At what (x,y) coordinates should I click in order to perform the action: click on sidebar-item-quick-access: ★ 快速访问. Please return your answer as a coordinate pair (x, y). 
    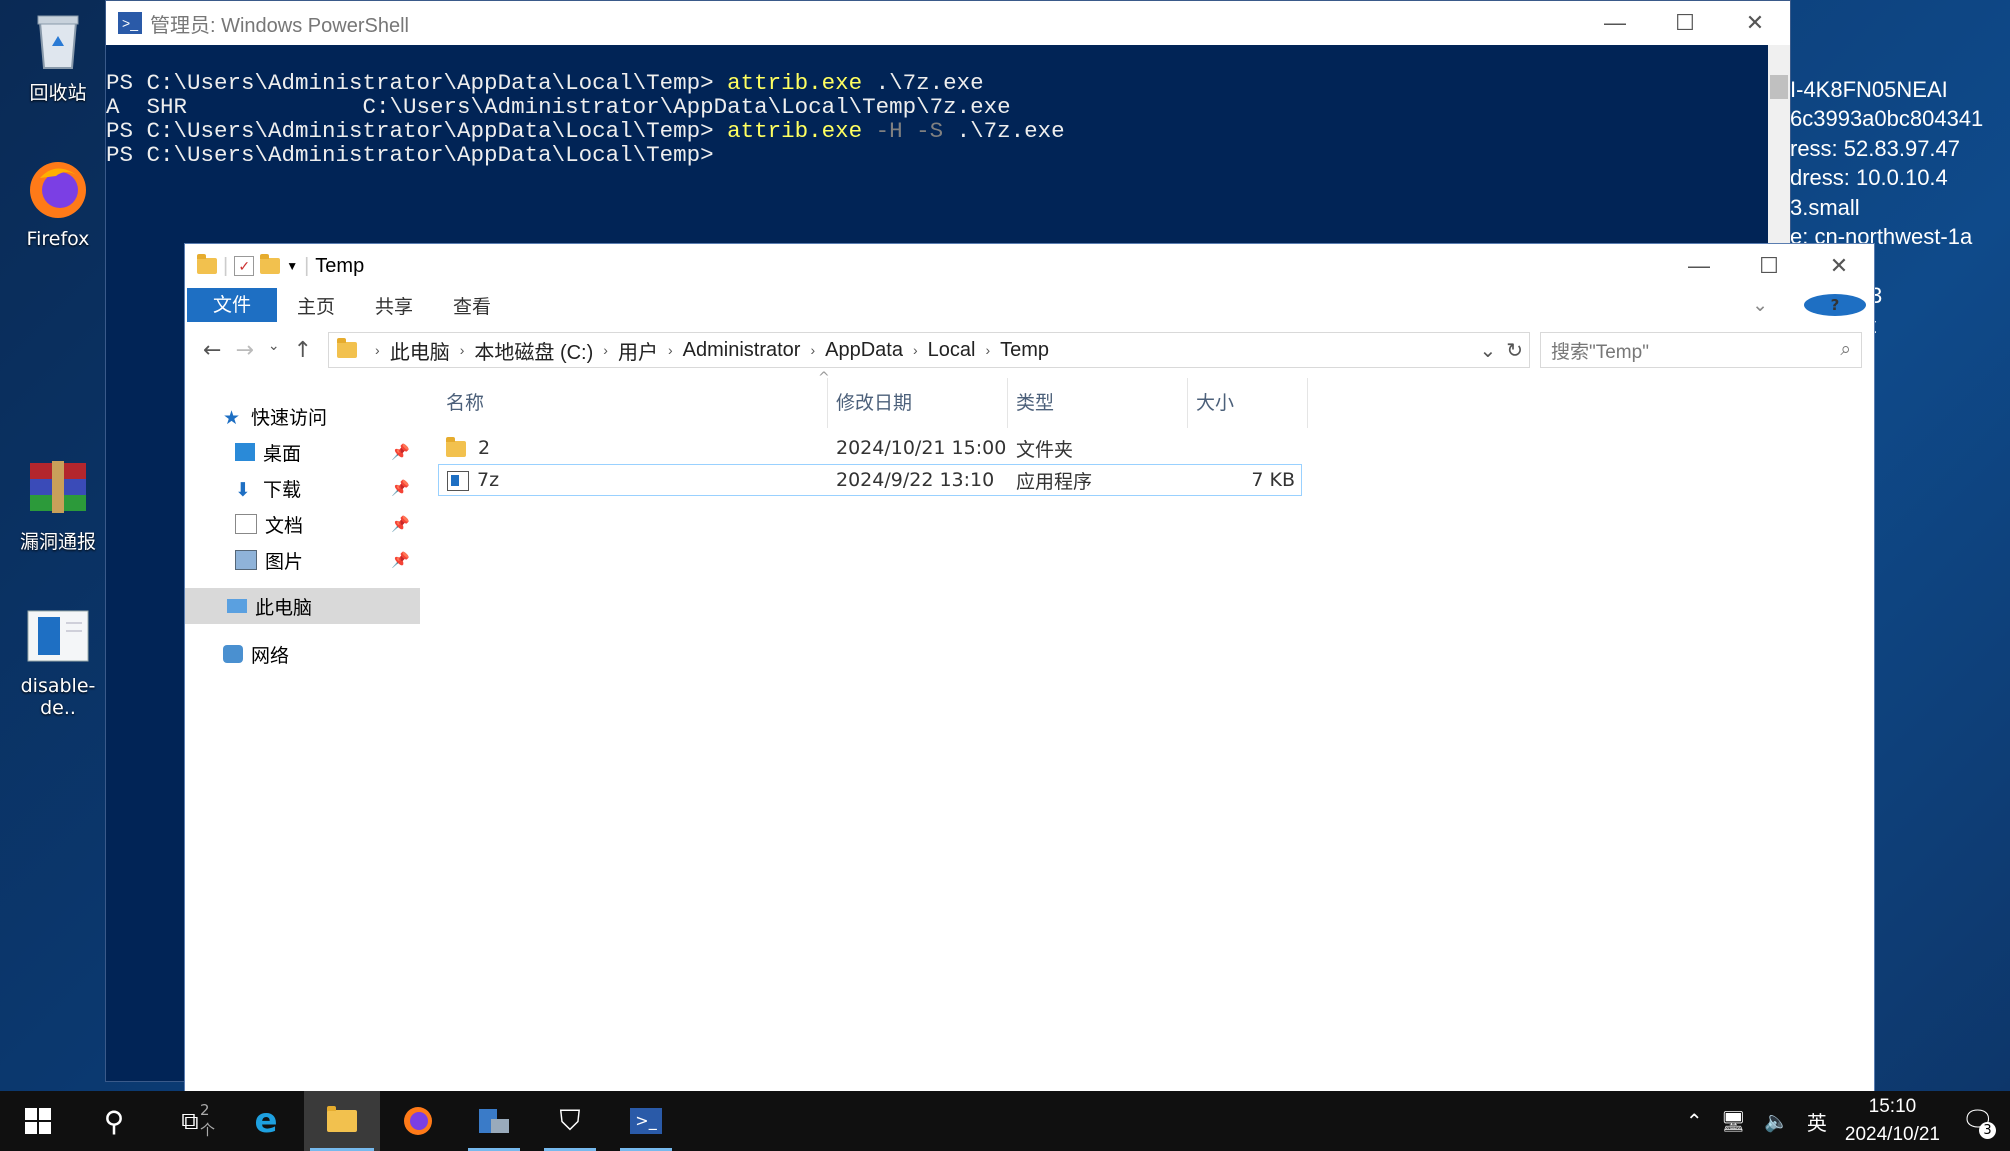
    Looking at the image, I should click on (302, 416).